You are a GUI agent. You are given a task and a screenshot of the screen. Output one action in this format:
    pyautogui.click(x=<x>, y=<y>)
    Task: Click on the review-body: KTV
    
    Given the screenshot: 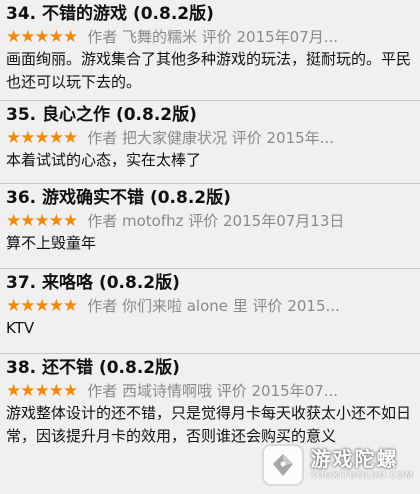 What is the action you would take?
    pyautogui.click(x=20, y=328)
    